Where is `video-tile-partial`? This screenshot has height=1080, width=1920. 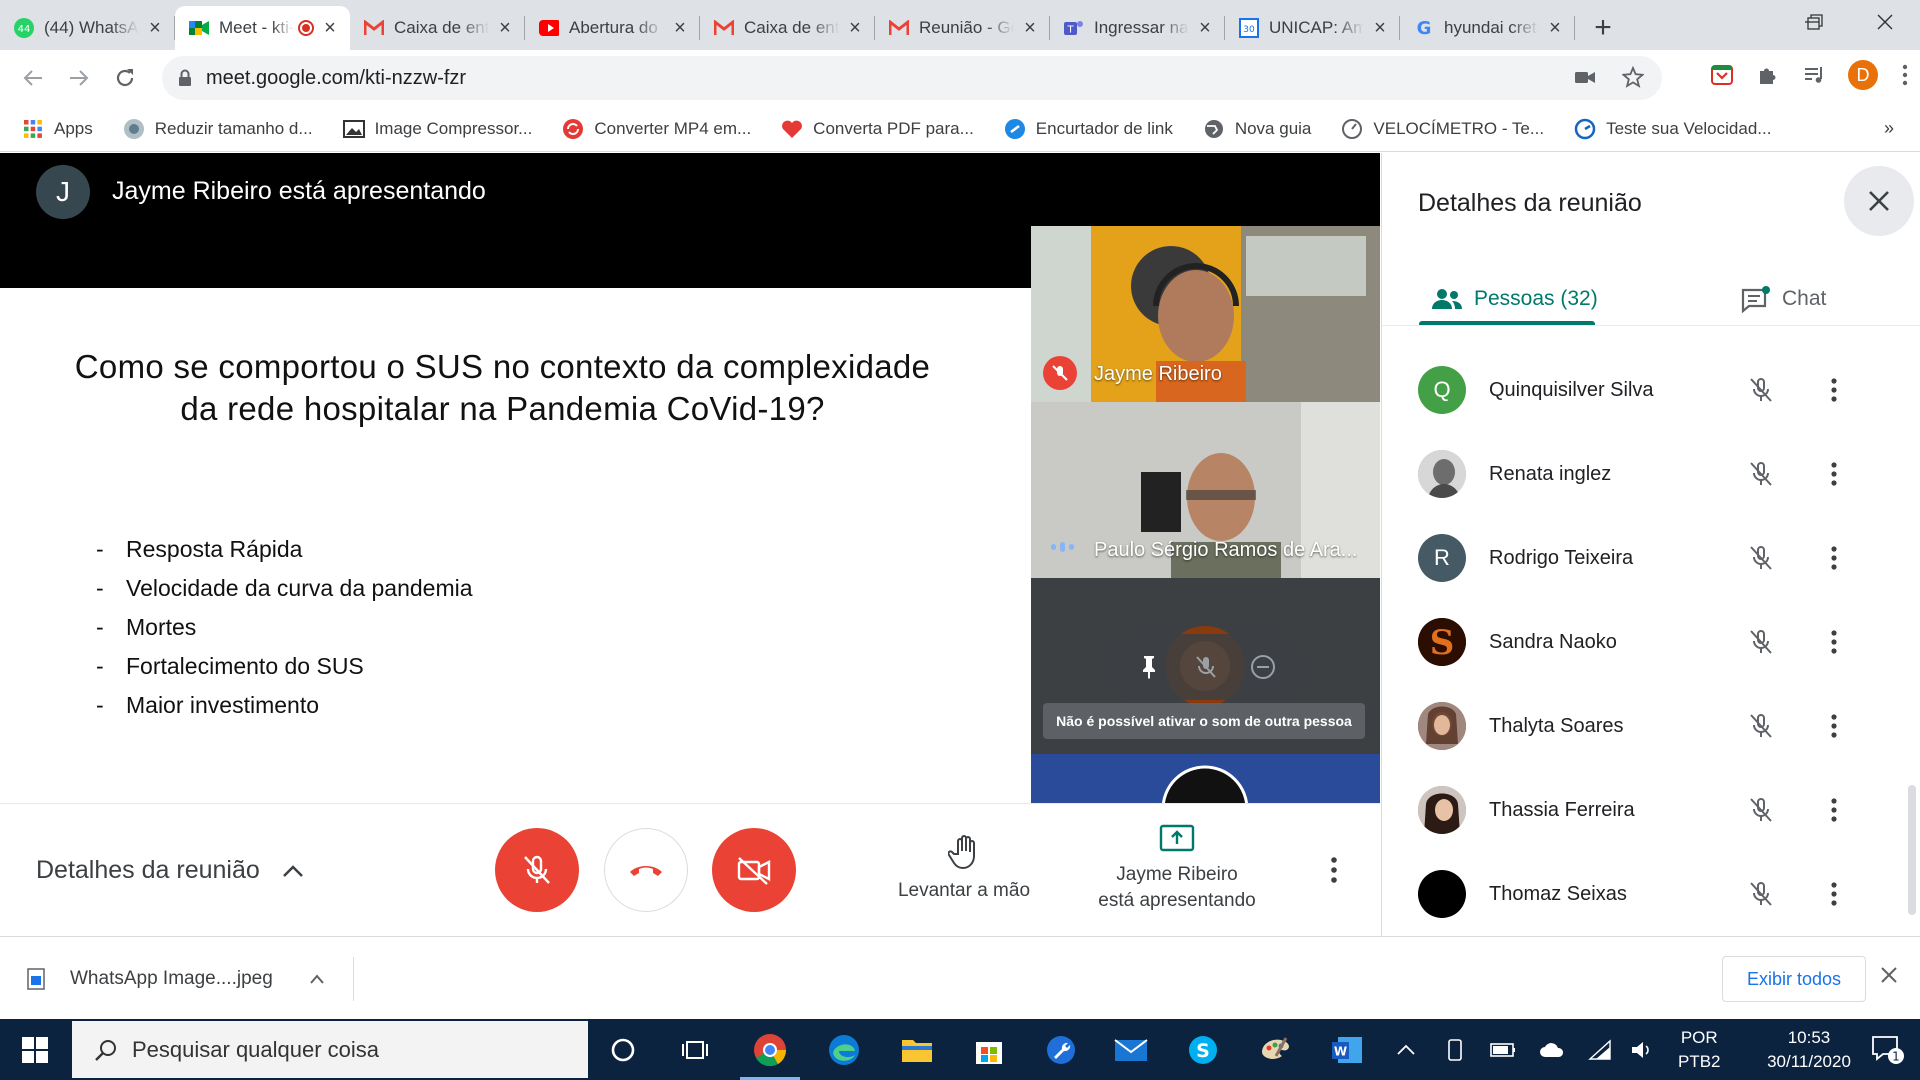
video-tile-partial is located at coordinates (1205, 778).